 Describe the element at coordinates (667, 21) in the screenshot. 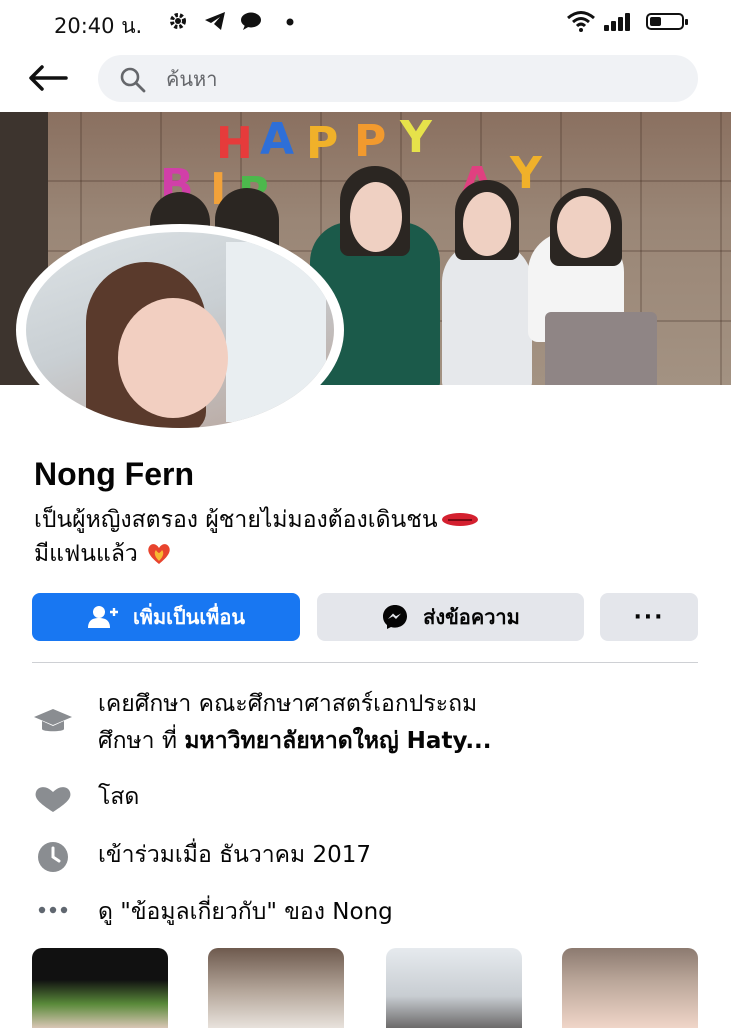

I see `battery-icon` at that location.